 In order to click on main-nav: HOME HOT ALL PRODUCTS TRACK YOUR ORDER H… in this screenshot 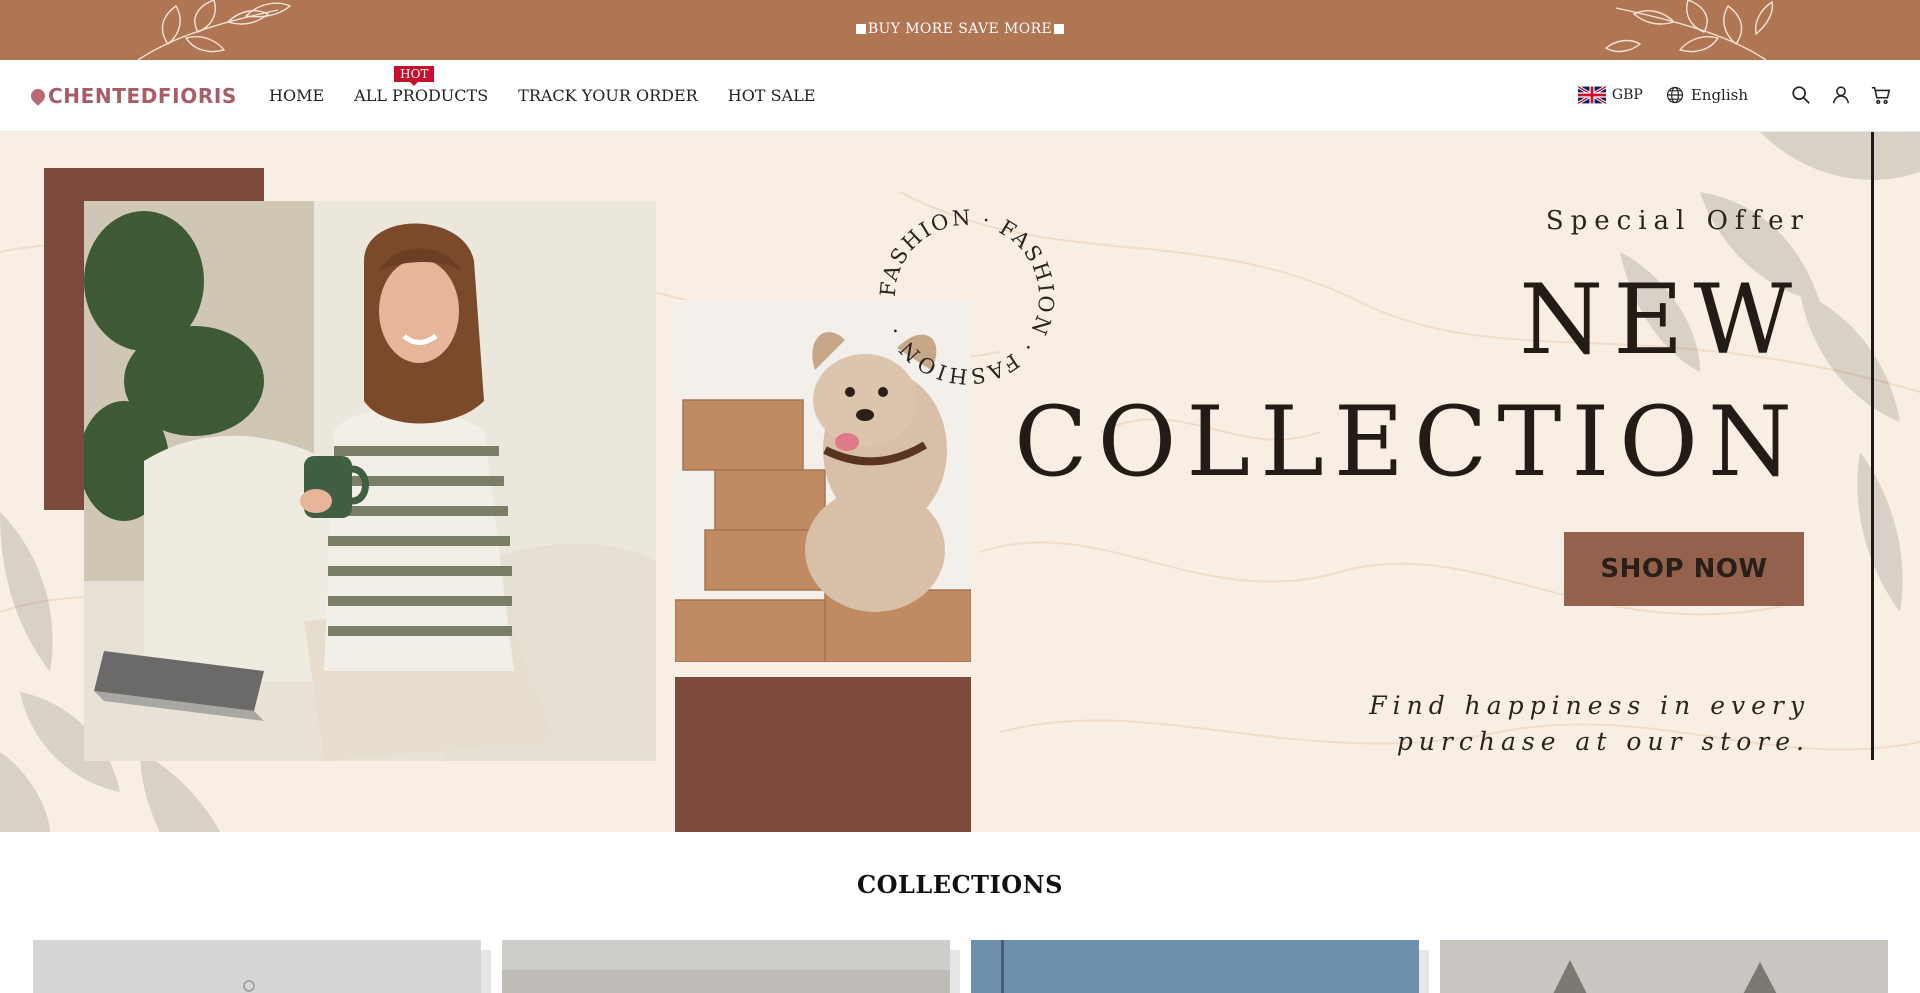, I will do `click(542, 85)`.